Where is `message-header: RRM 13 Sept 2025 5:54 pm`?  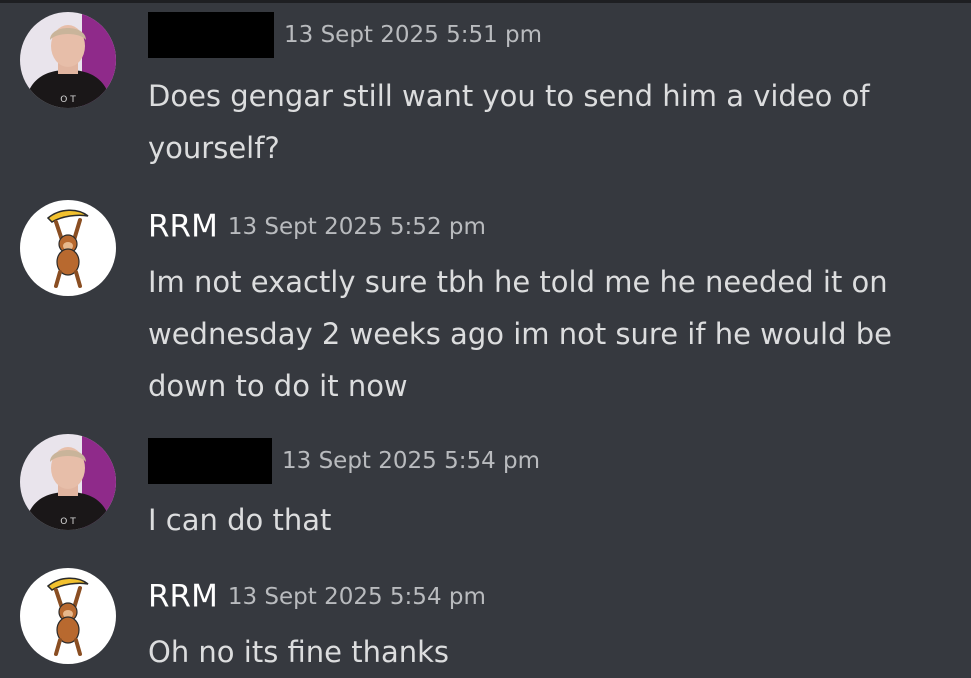 message-header: RRM 13 Sept 2025 5:54 pm is located at coordinates (317, 596).